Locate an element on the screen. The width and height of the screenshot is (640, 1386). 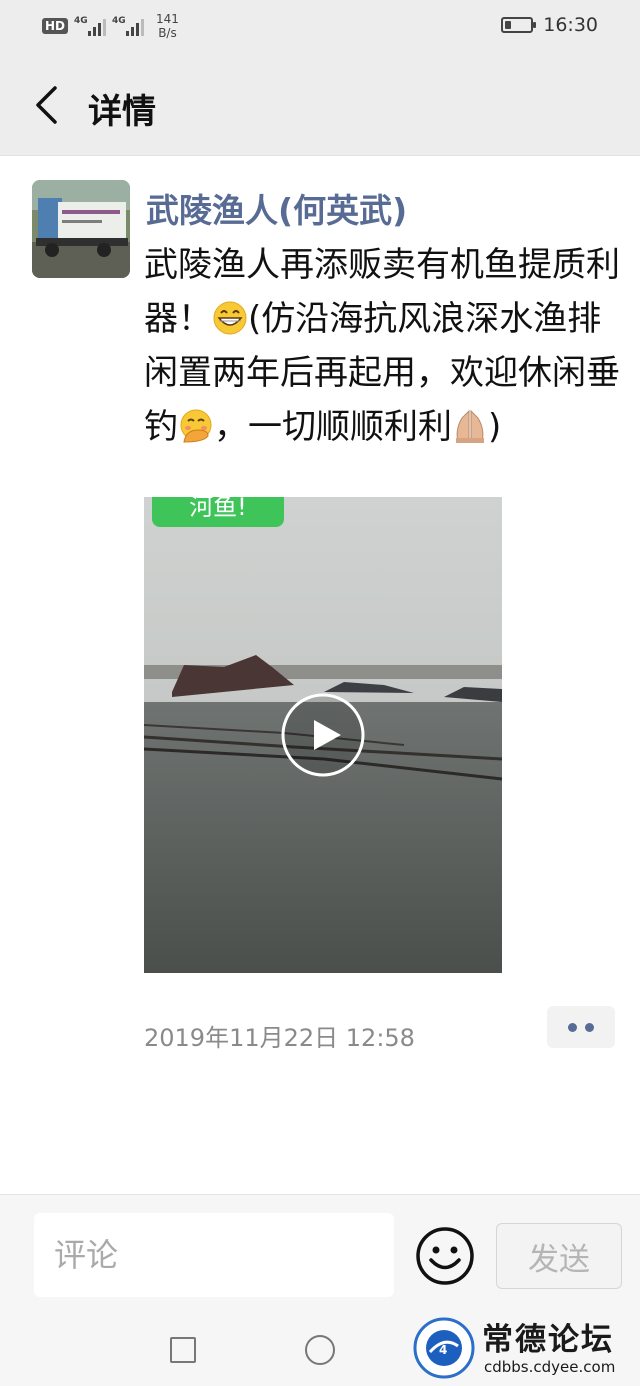
chevron-left-icon is located at coordinates (46, 105).